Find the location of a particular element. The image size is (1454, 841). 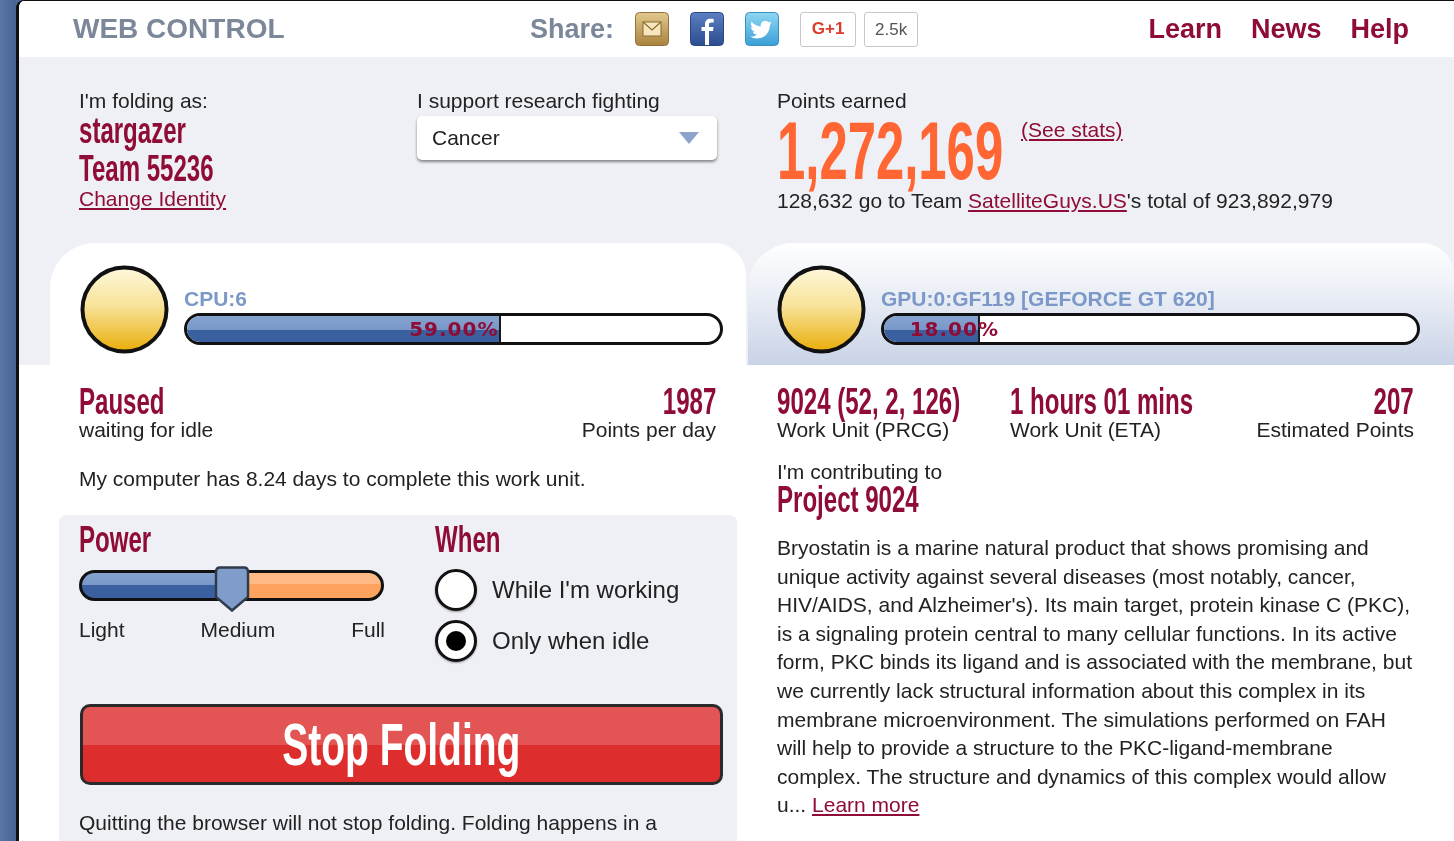

share-label: Share: is located at coordinates (572, 29).